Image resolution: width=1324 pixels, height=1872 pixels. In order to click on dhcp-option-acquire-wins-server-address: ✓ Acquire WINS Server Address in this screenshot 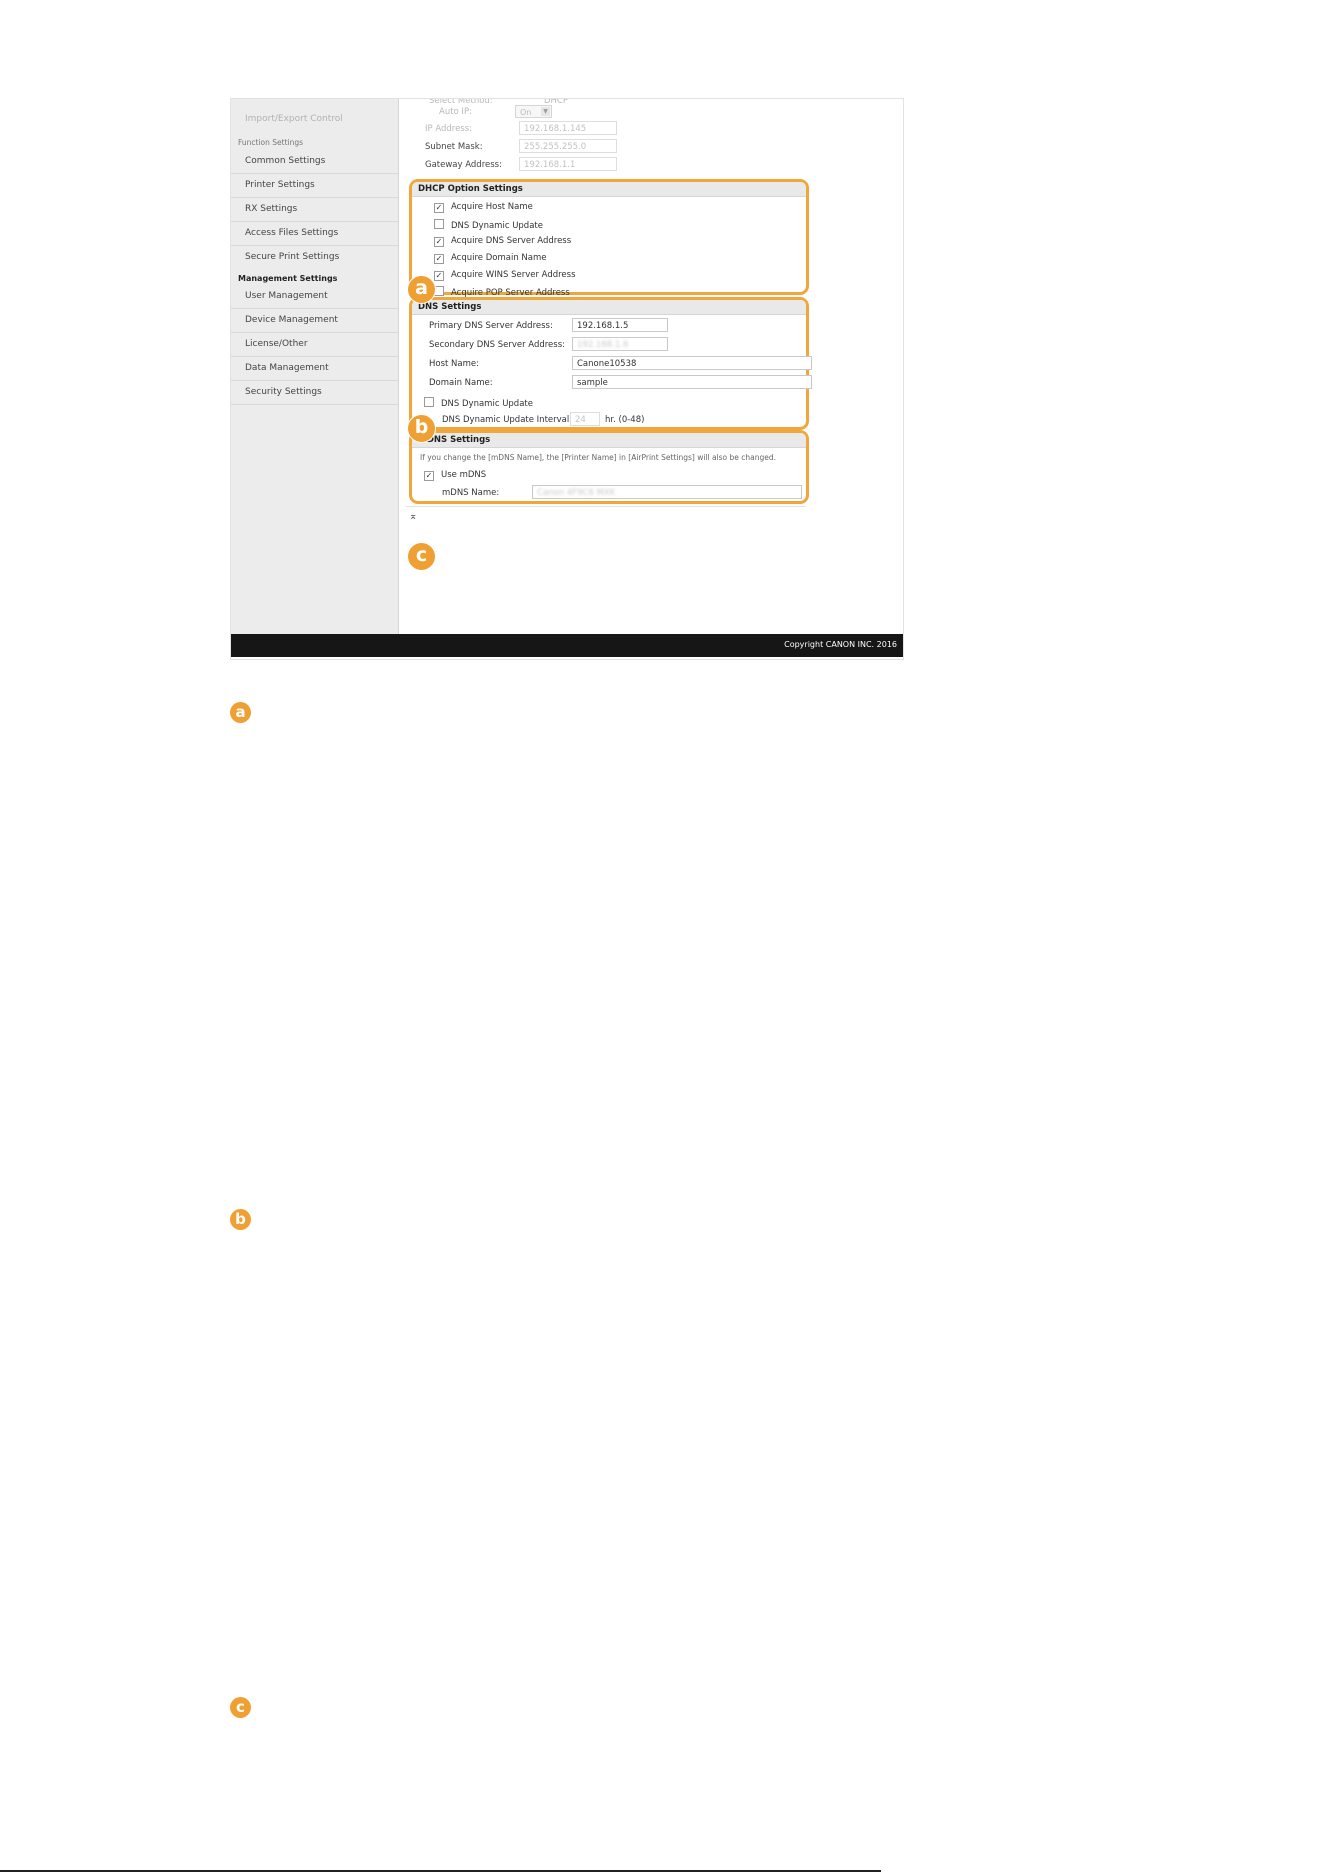, I will do `click(505, 275)`.